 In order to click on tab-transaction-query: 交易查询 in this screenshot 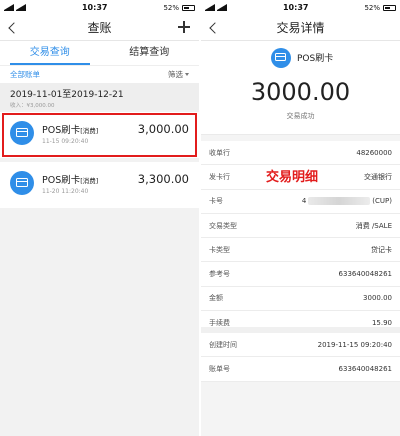, I will do `click(50, 53)`.